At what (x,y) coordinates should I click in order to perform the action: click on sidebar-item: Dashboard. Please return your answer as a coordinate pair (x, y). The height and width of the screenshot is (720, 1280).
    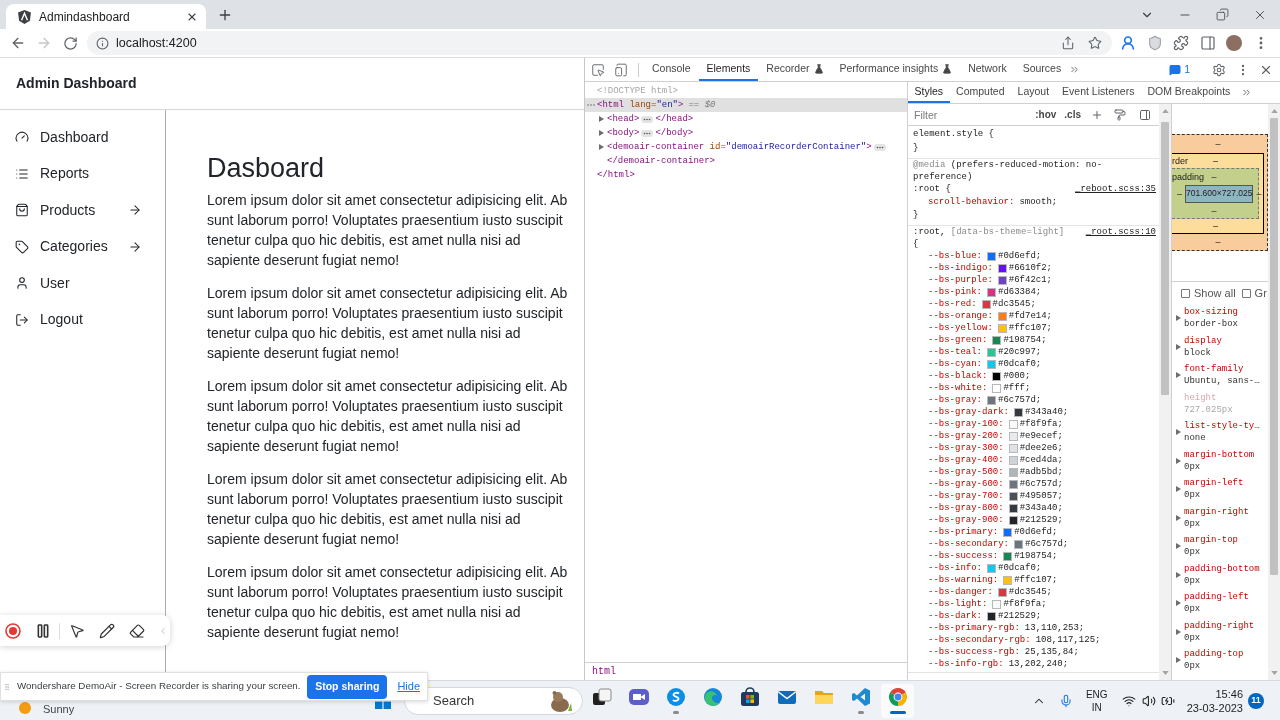
    Looking at the image, I should click on (82, 137).